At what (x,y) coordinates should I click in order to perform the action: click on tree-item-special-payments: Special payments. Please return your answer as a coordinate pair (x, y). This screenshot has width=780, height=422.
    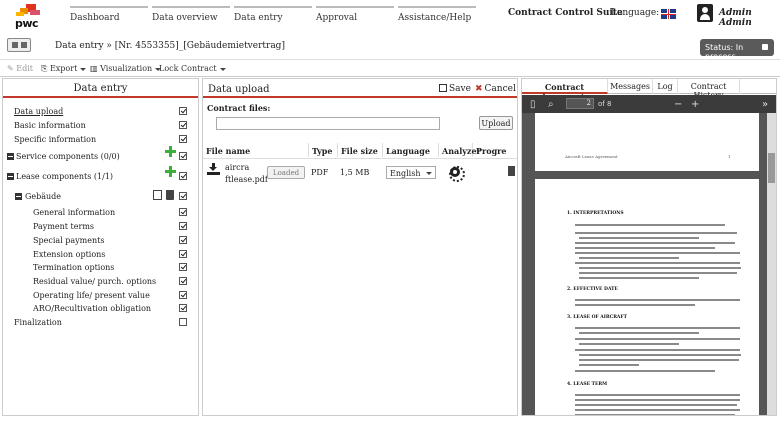
    Looking at the image, I should click on (100, 241).